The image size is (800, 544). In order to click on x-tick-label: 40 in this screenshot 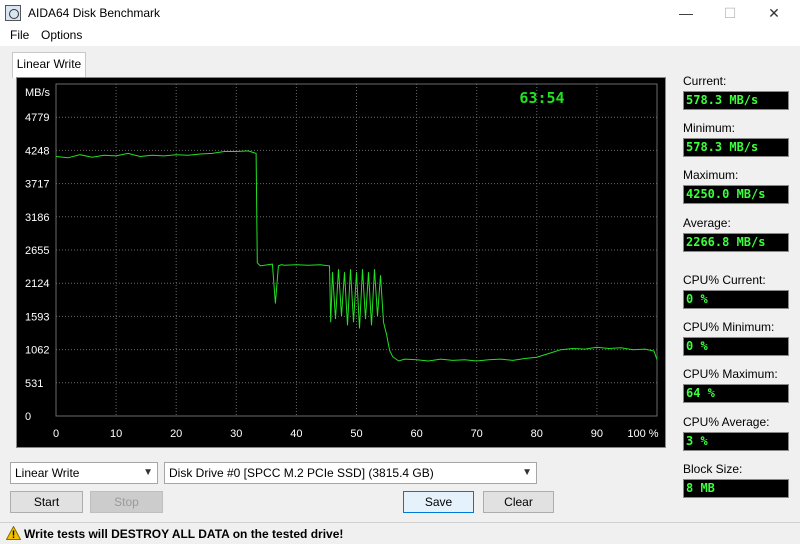, I will do `click(296, 434)`.